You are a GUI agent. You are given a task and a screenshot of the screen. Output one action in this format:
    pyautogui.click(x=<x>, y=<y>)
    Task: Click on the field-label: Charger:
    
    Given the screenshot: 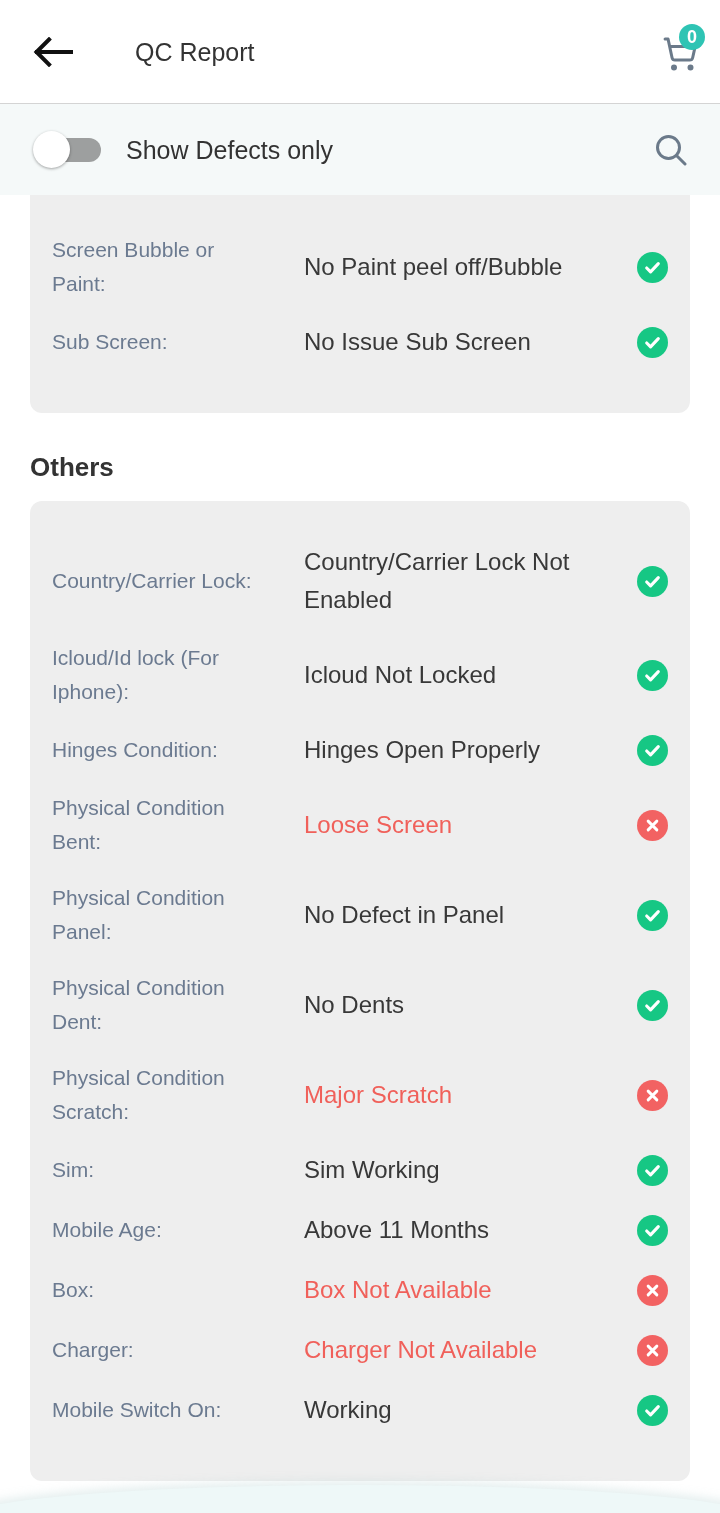 What is the action you would take?
    pyautogui.click(x=93, y=1350)
    